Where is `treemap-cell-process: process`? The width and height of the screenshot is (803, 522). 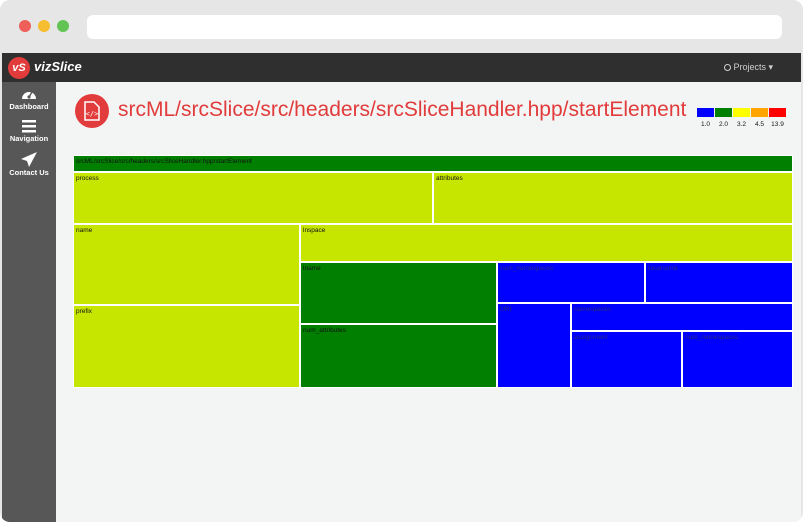
treemap-cell-process: process is located at coordinates (253, 198).